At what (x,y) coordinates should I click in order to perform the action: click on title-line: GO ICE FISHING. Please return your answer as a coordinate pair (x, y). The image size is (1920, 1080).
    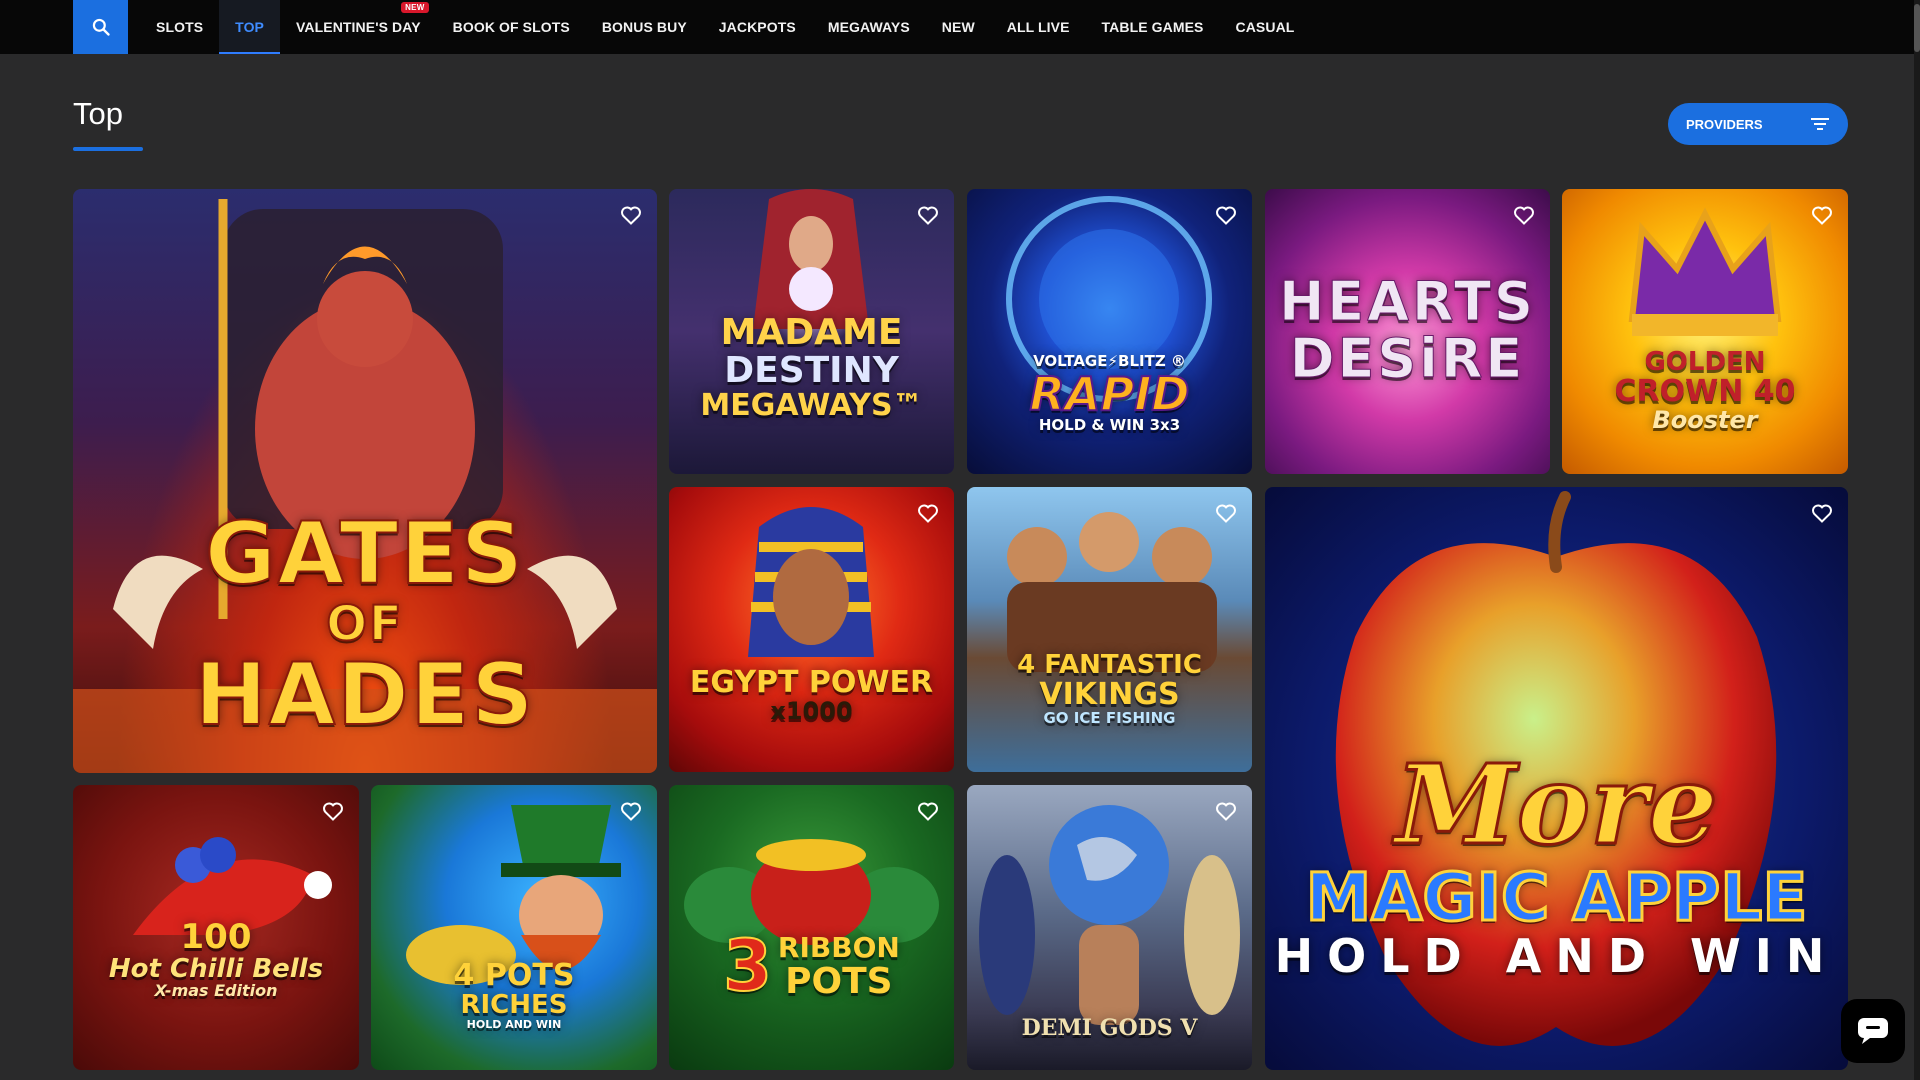
    Looking at the image, I should click on (1109, 717).